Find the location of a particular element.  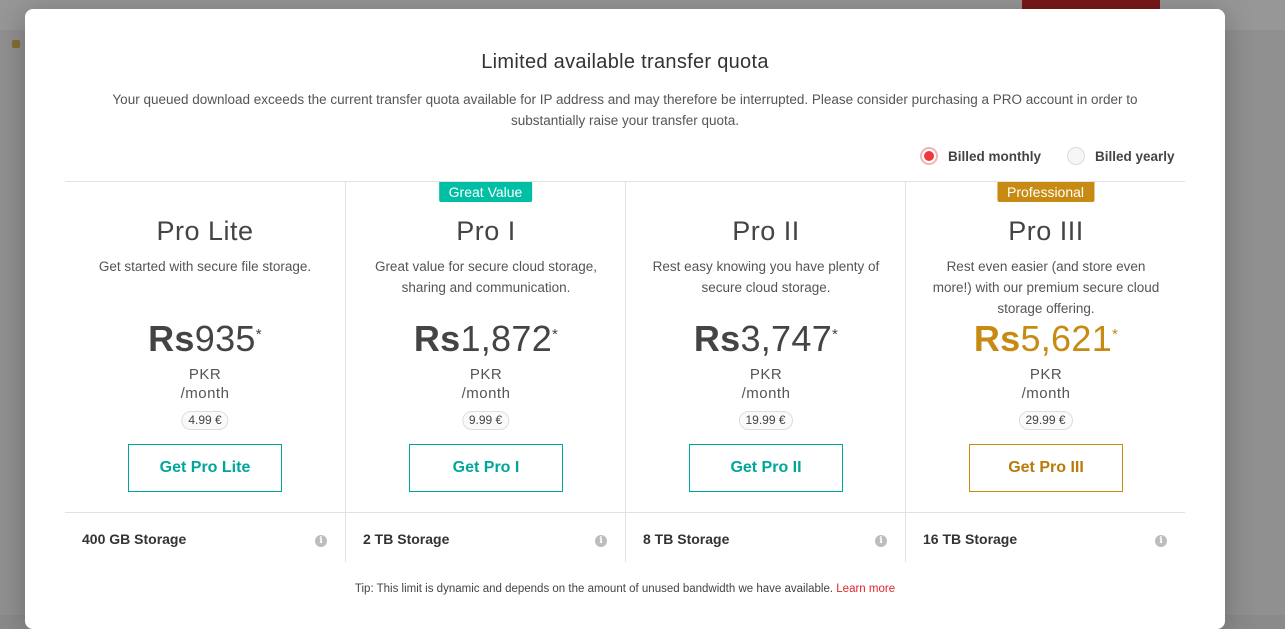

professional-badge: Professional is located at coordinates (1045, 192).